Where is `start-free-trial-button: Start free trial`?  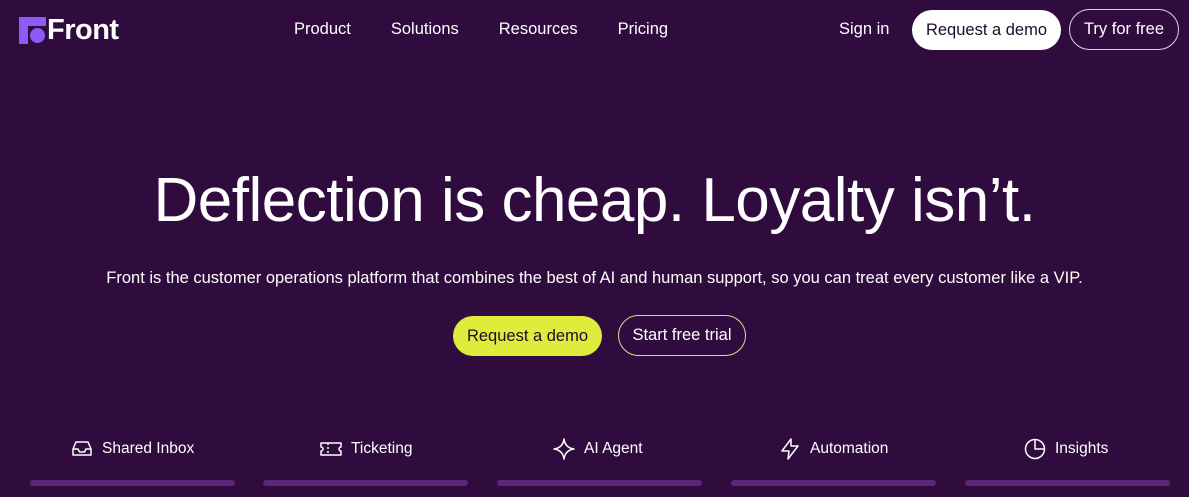
start-free-trial-button: Start free trial is located at coordinates (682, 335).